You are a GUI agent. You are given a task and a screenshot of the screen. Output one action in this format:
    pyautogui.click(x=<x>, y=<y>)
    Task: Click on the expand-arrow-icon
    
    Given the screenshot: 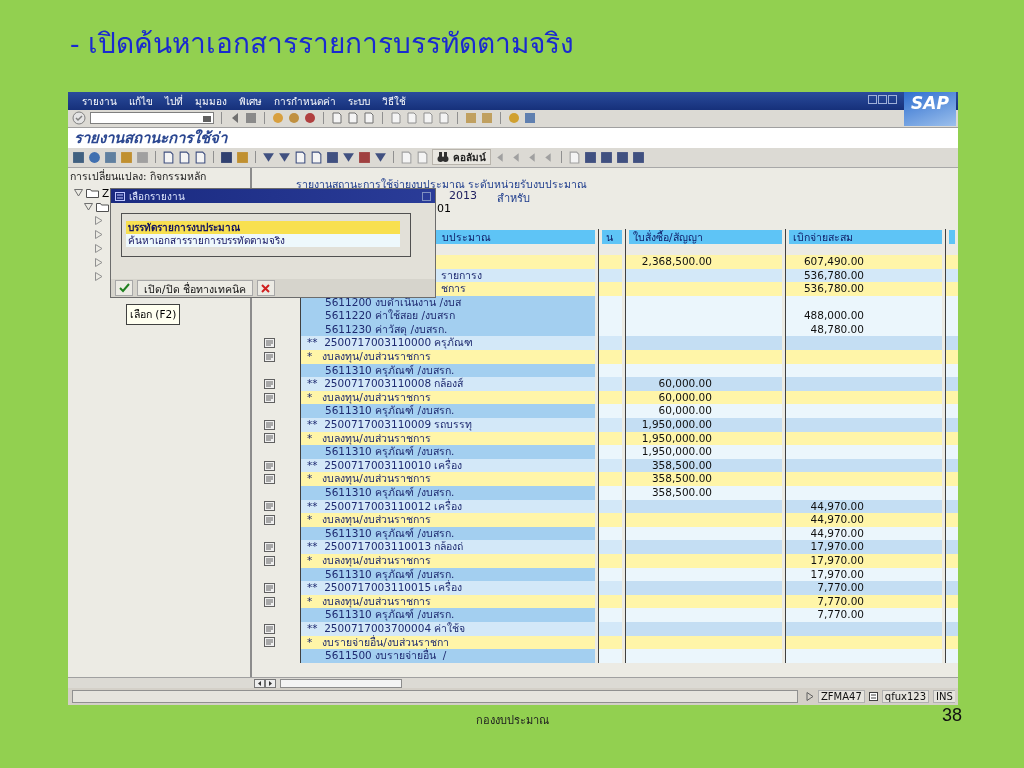 What is the action you would take?
    pyautogui.click(x=810, y=696)
    